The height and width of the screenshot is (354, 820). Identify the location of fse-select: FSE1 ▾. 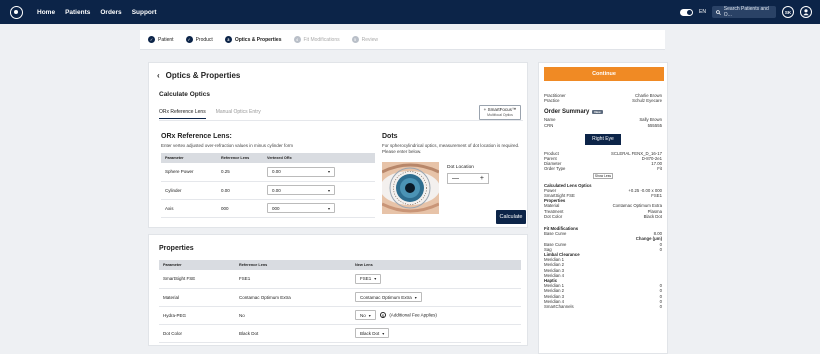
(368, 278).